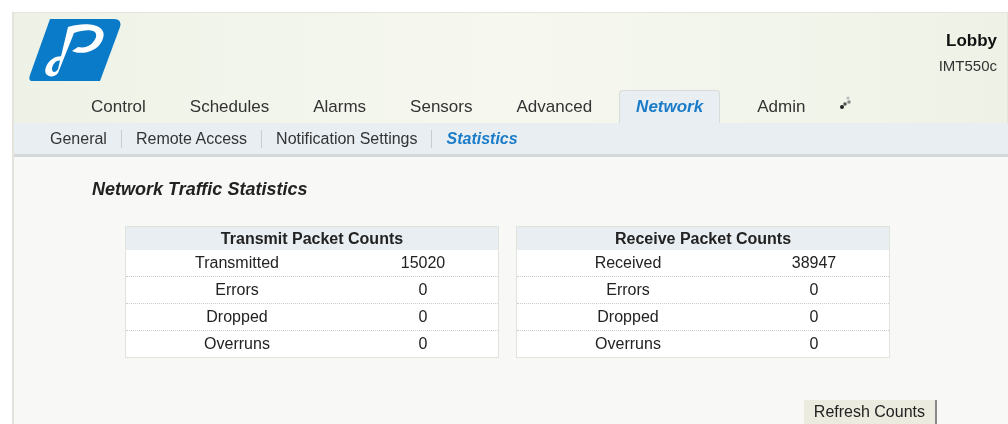 The height and width of the screenshot is (424, 1008). Describe the element at coordinates (229, 106) in the screenshot. I see `nav-tab: Schedules` at that location.